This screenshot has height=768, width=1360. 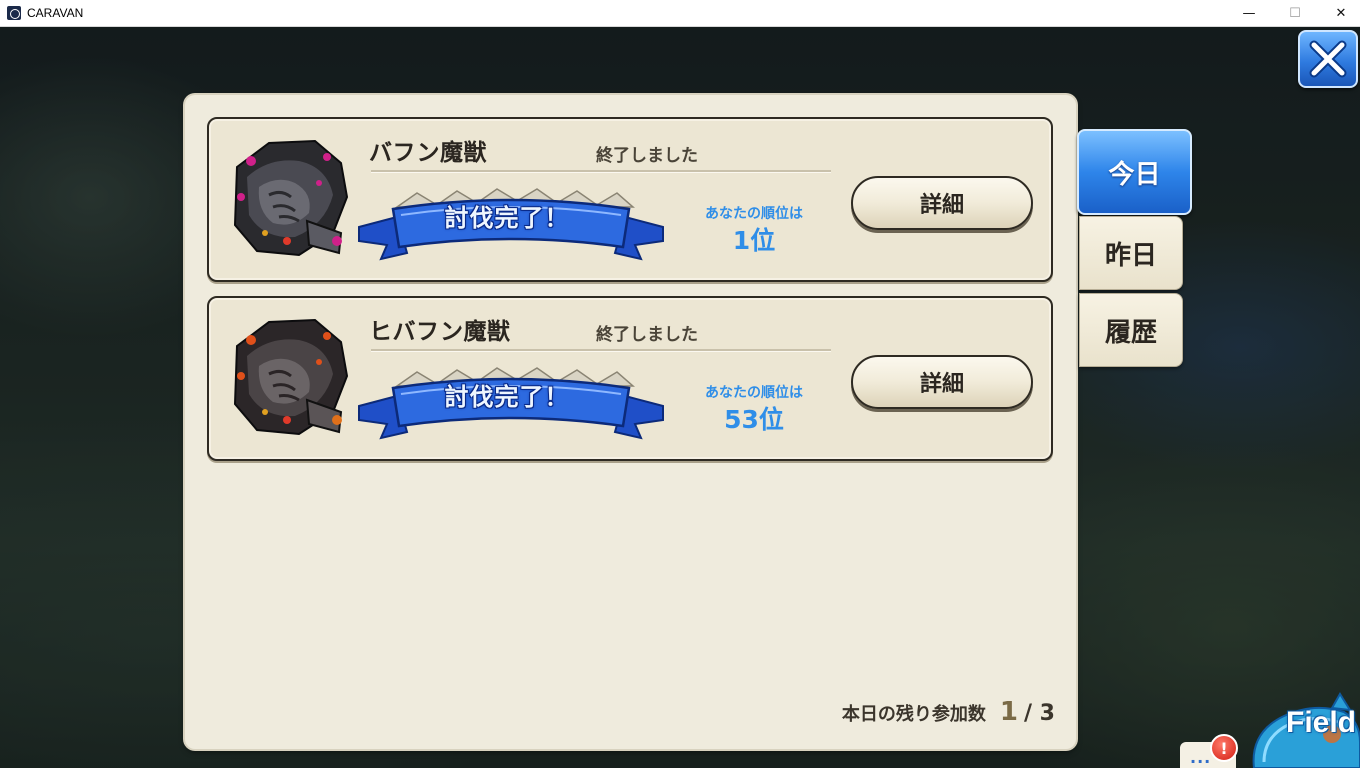 What do you see at coordinates (754, 240) in the screenshot?
I see `rank-value: 1位` at bounding box center [754, 240].